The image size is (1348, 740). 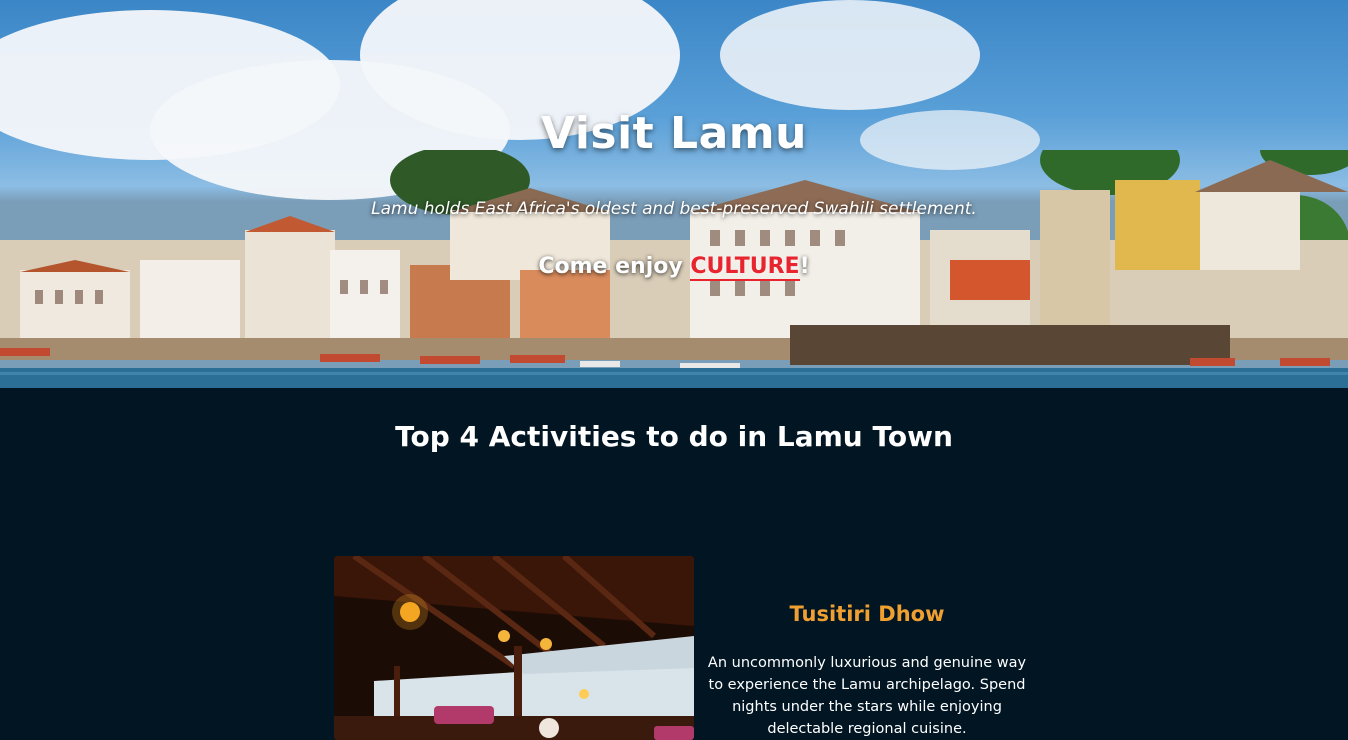 I want to click on hero-title: Visit Lamu, so click(x=674, y=133).